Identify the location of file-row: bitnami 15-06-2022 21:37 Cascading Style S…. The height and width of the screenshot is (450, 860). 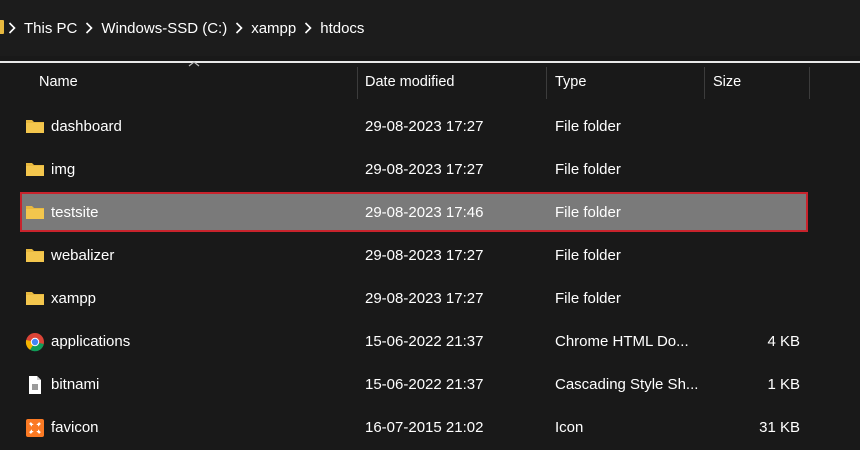
(430, 384).